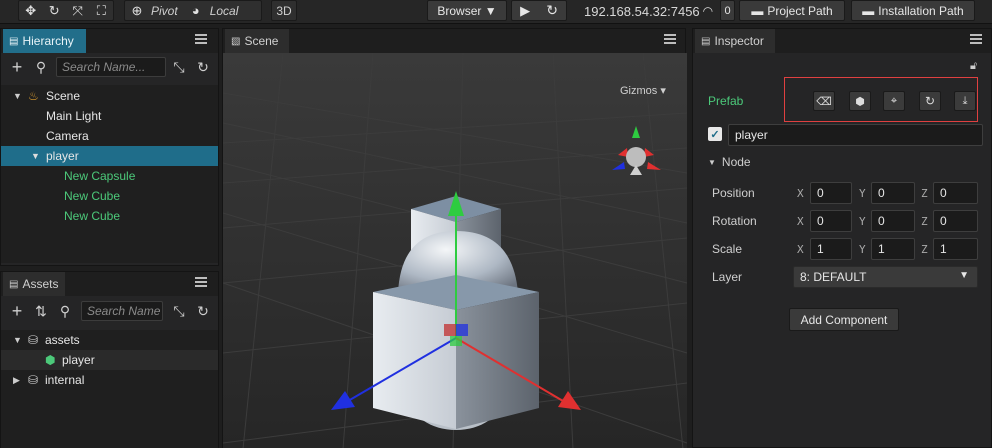 The image size is (992, 448). I want to click on move-tool-icon: ✥, so click(31, 11).